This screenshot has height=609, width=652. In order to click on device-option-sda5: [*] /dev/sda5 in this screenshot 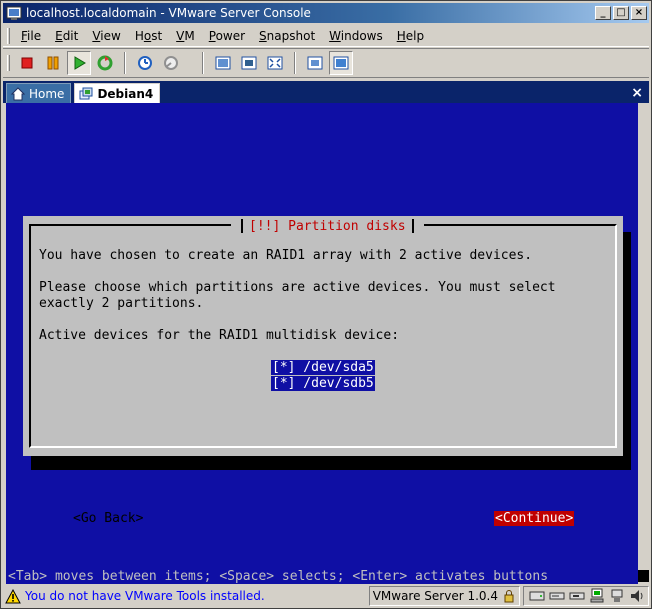, I will do `click(323, 367)`.